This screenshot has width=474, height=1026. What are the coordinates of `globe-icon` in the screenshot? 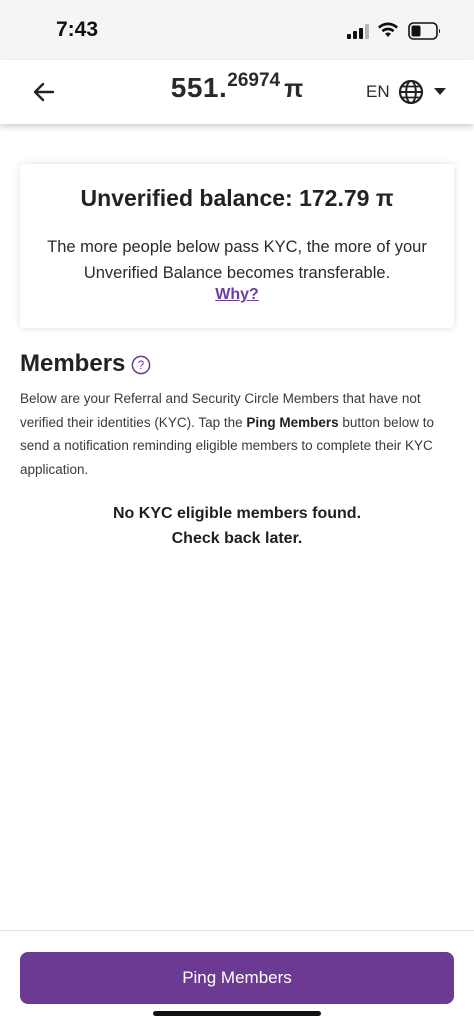 It's located at (410, 92).